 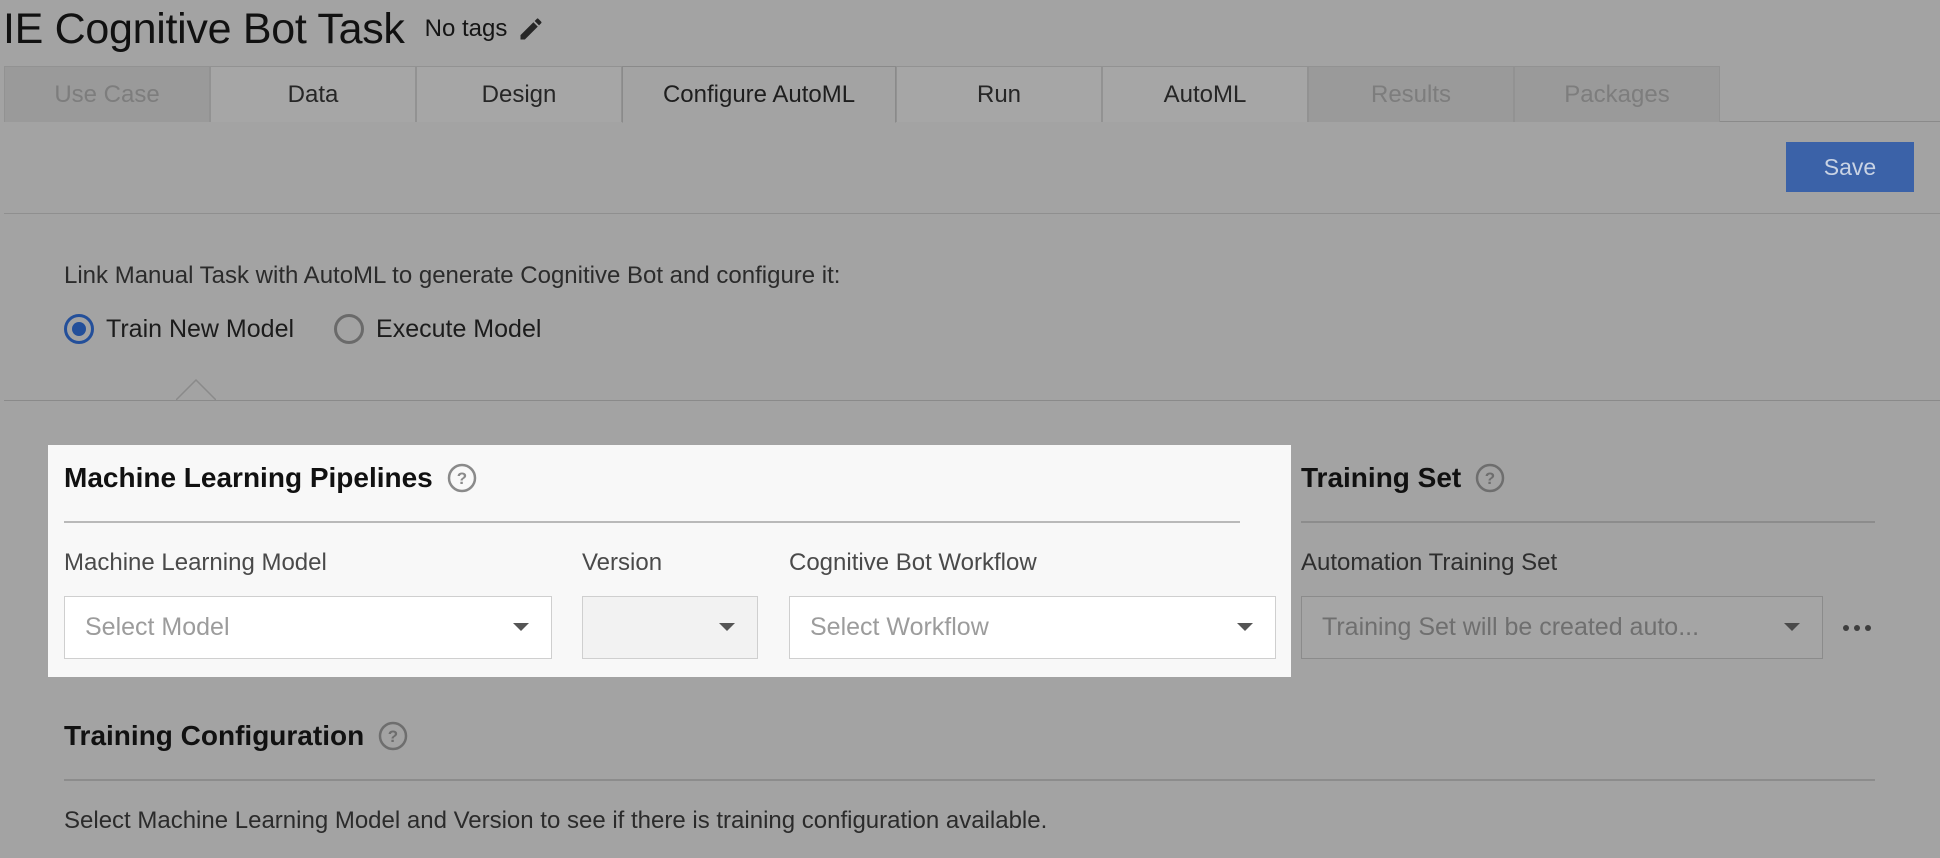 I want to click on mode-radio-group: Train New Model Execute Model, so click(x=322, y=329).